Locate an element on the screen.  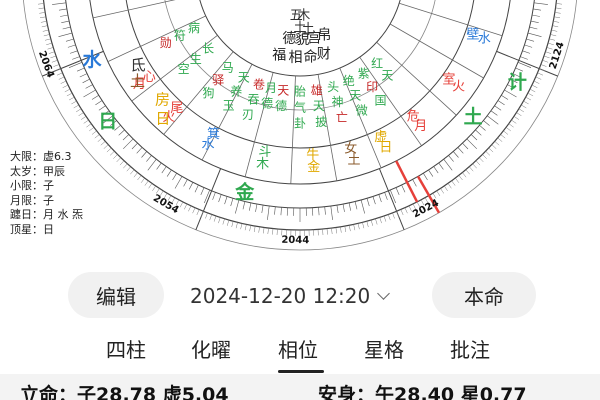
house-name: 财 is located at coordinates (324, 55).